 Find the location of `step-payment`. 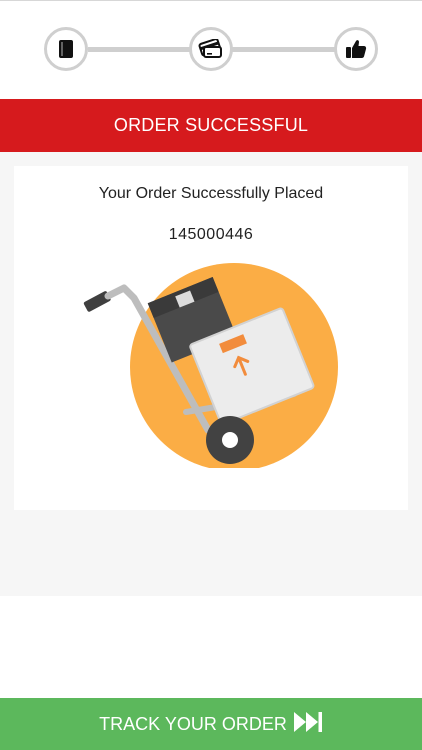

step-payment is located at coordinates (211, 49).